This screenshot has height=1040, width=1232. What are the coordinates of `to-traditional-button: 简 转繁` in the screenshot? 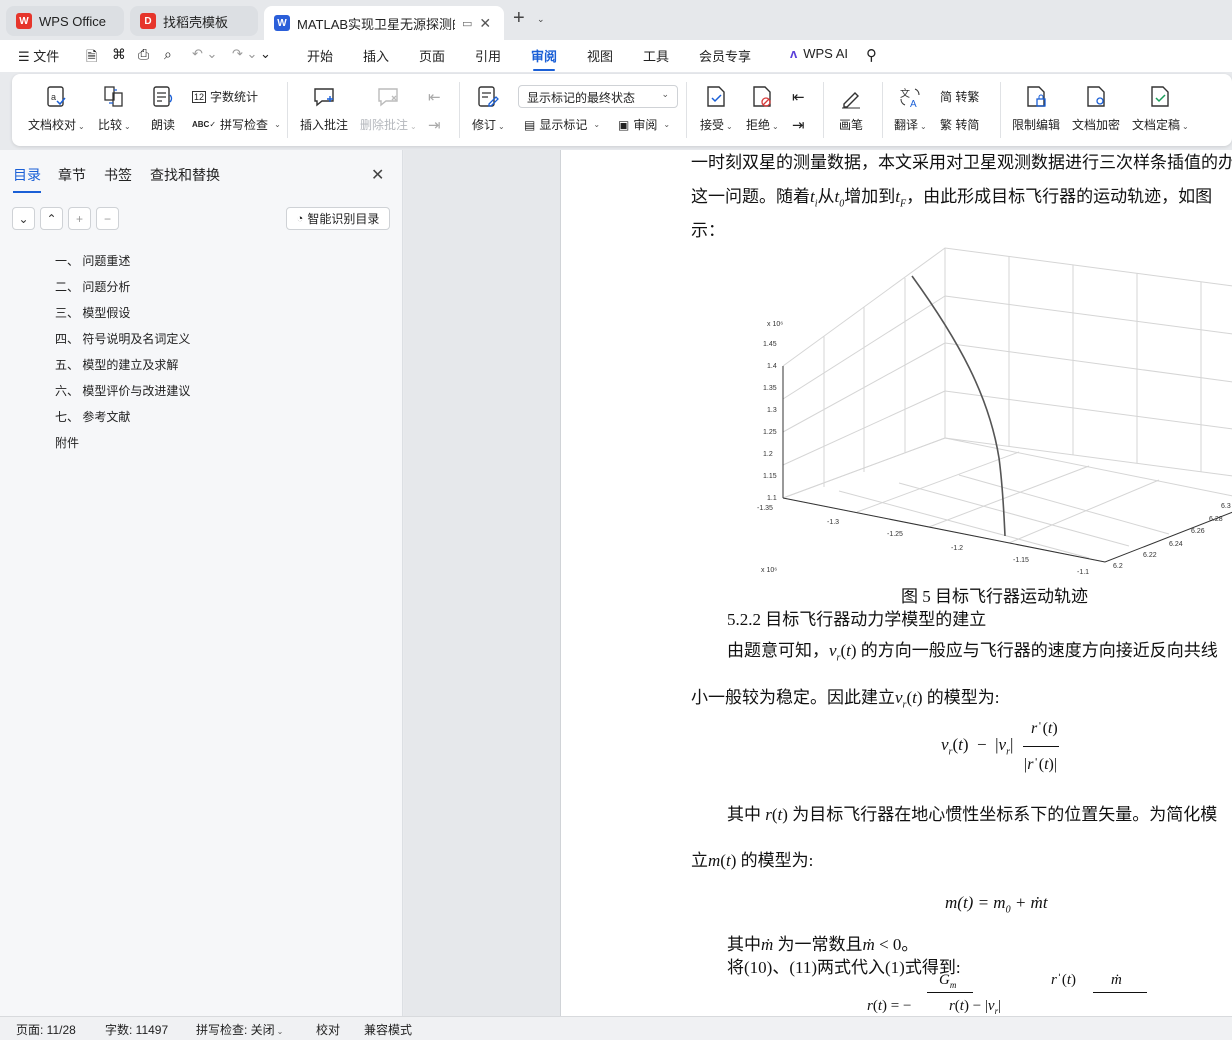 It's located at (959, 96).